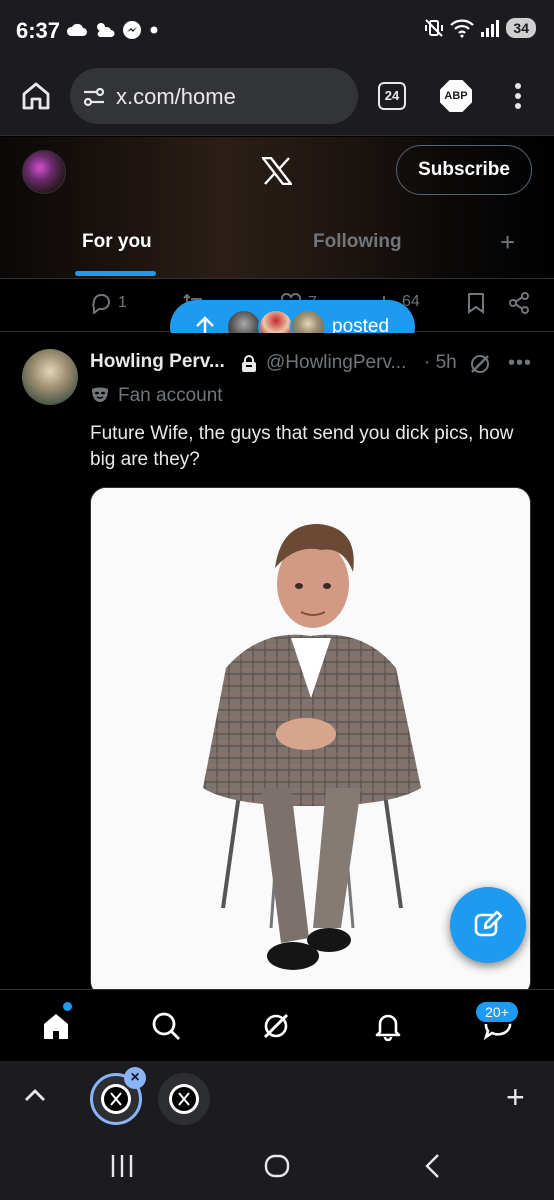  Describe the element at coordinates (456, 96) in the screenshot. I see `adblock-button: ABP` at that location.